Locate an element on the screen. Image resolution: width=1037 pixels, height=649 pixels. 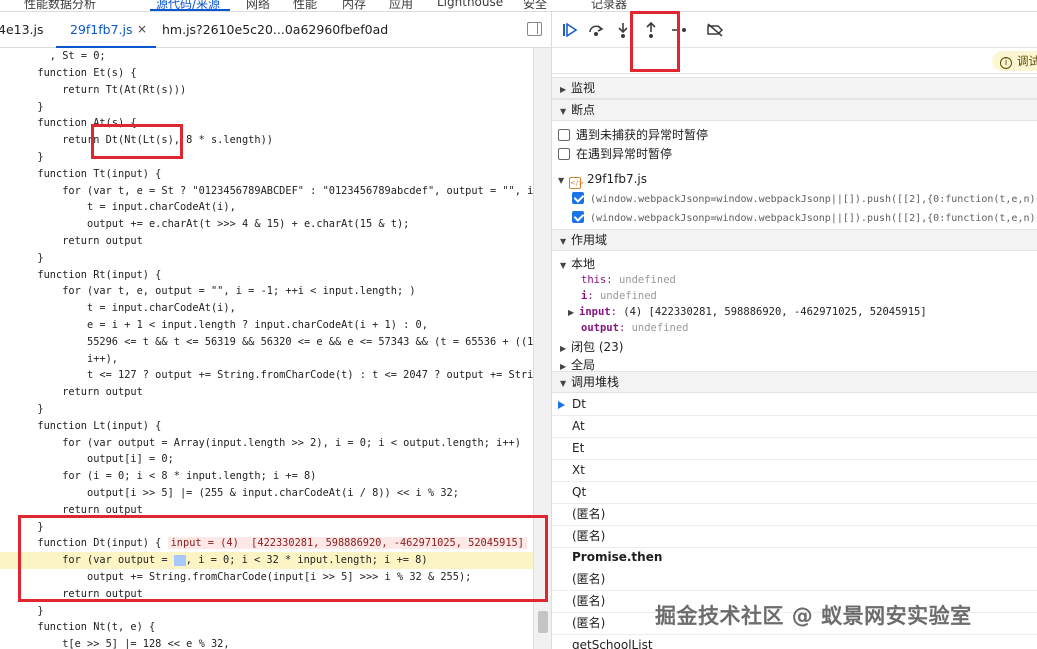
scrollbar-thumb is located at coordinates (543, 622).